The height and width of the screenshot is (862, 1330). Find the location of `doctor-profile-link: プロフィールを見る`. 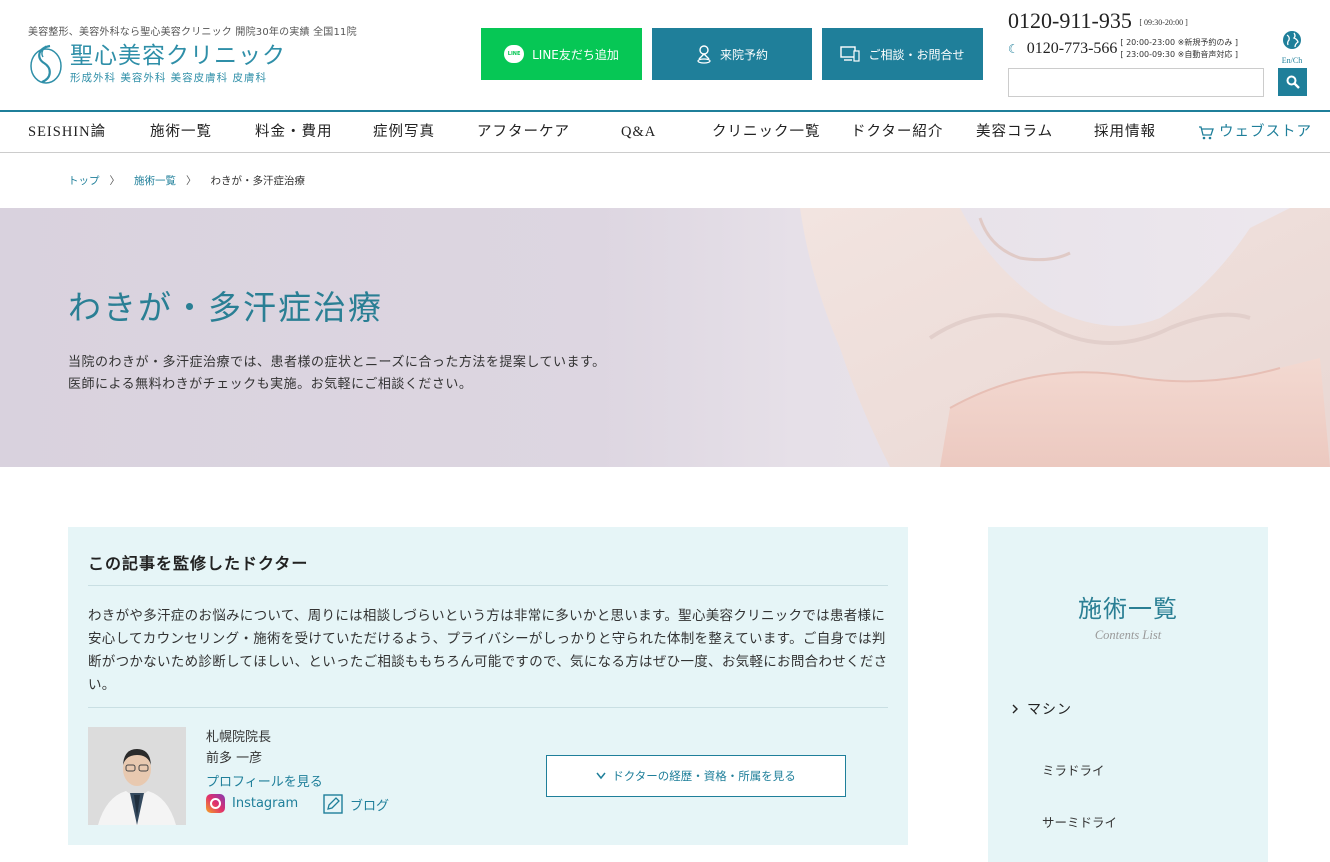

doctor-profile-link: プロフィールを見る is located at coordinates (264, 780).